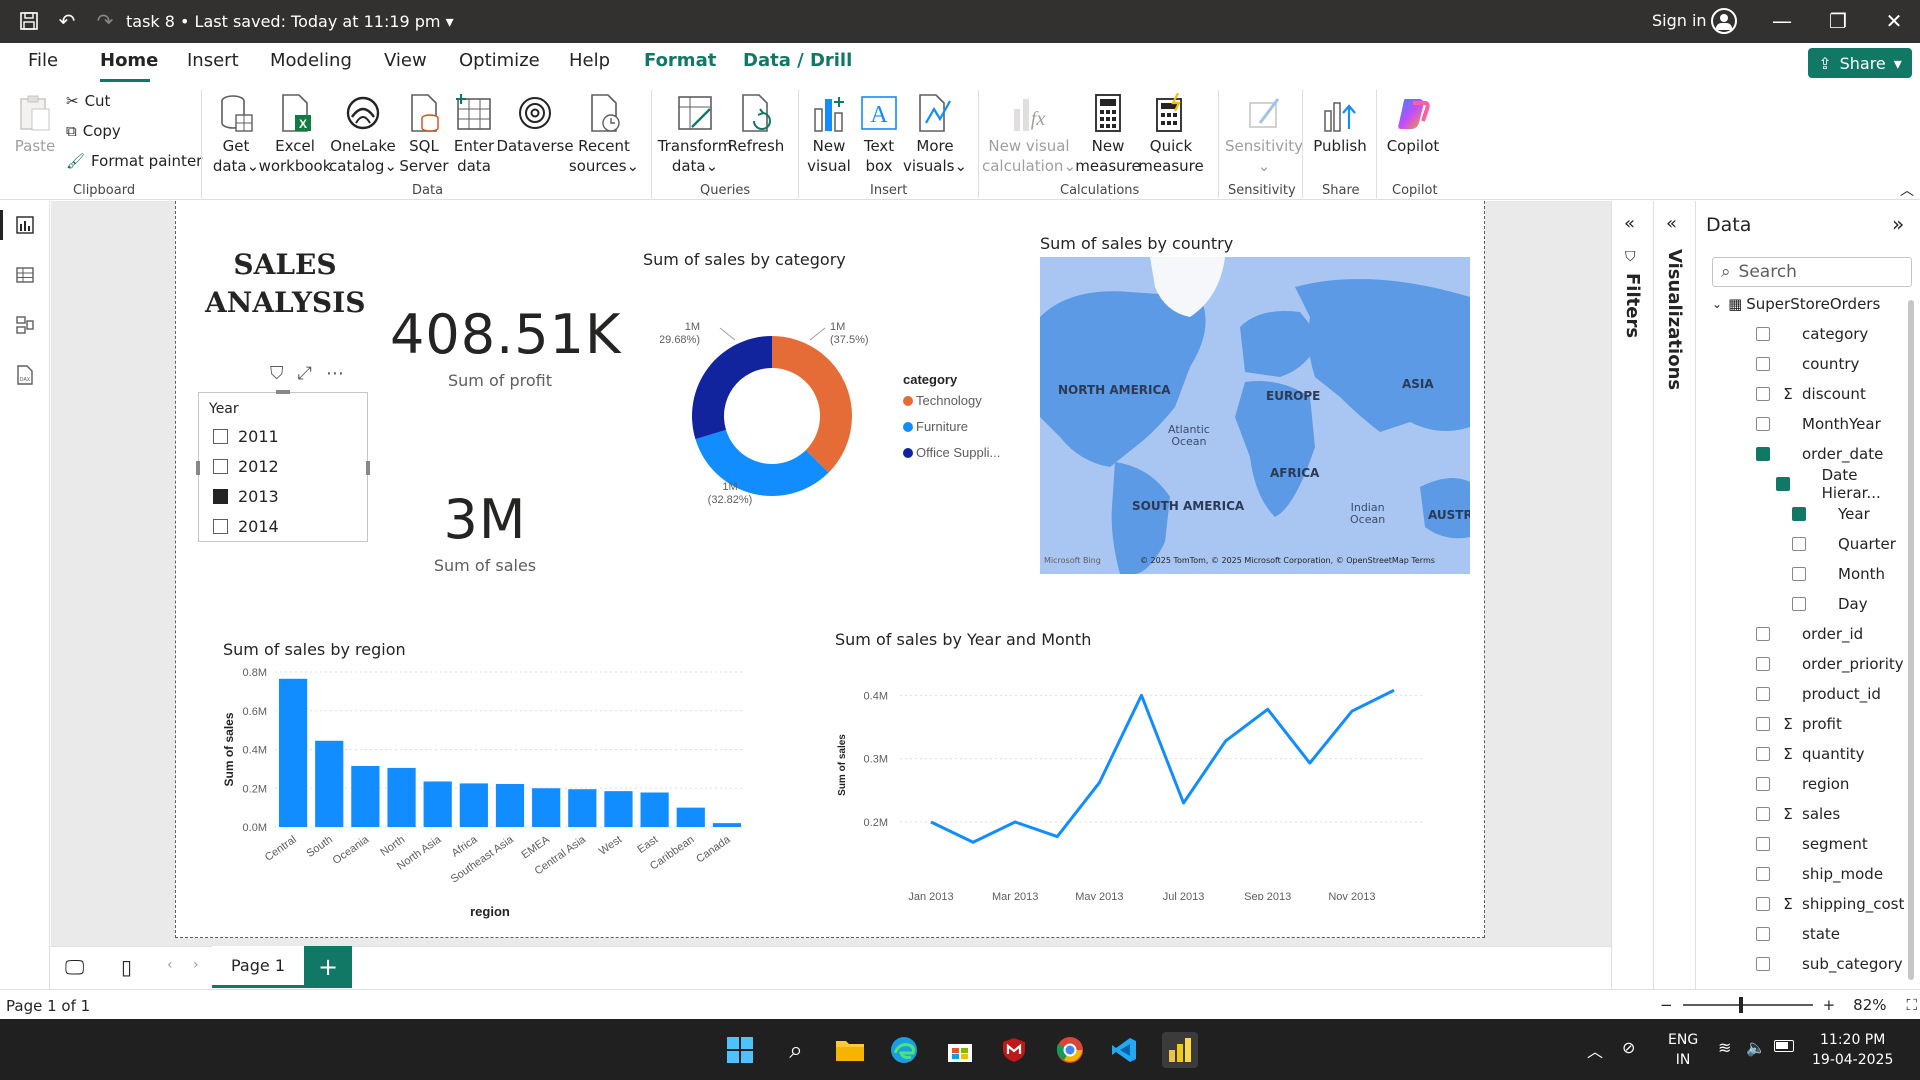 The image size is (1920, 1080). I want to click on bar-canada, so click(727, 825).